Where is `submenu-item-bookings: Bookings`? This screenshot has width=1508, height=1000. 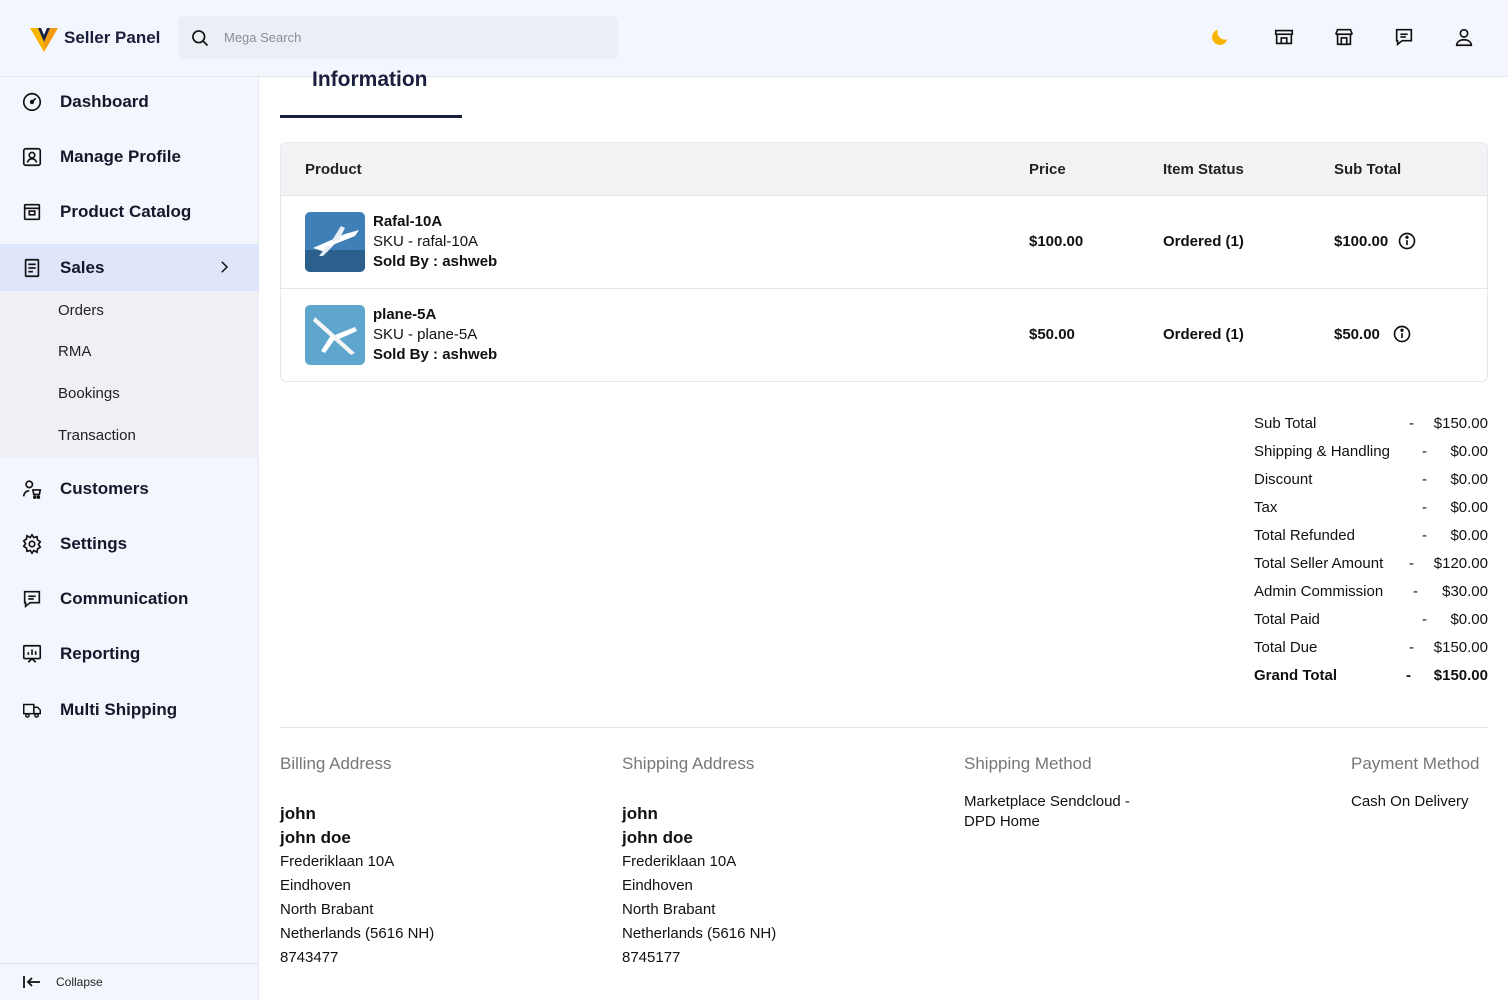
submenu-item-bookings: Bookings is located at coordinates (89, 393).